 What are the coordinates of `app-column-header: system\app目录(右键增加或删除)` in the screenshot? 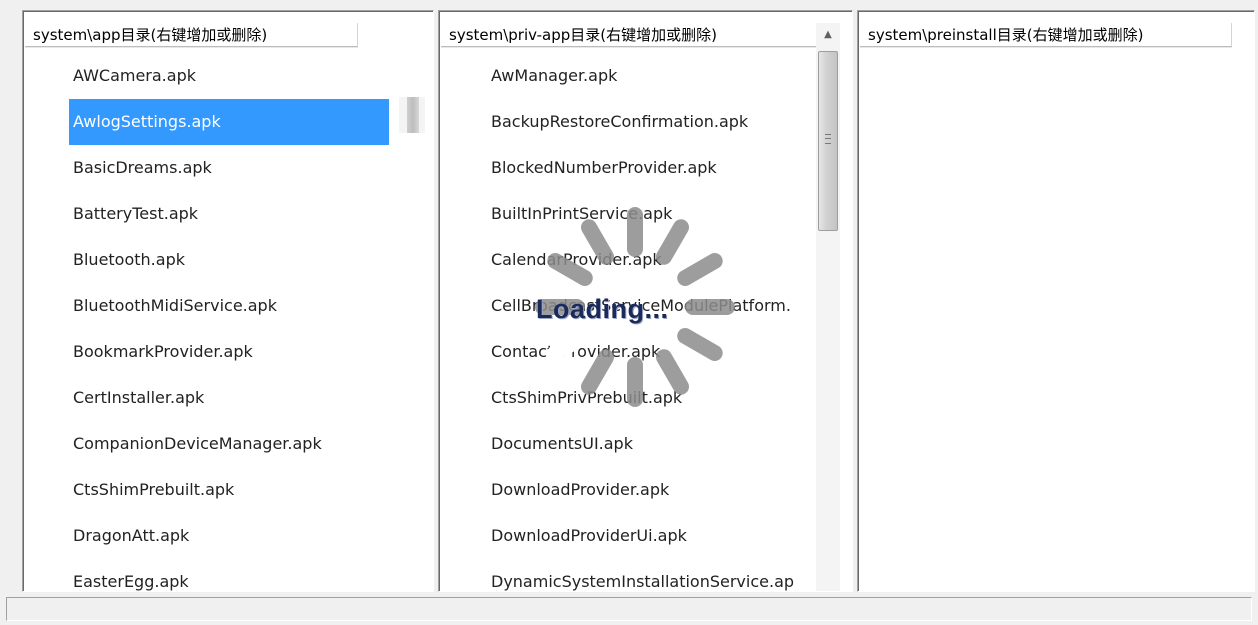 It's located at (191, 35).